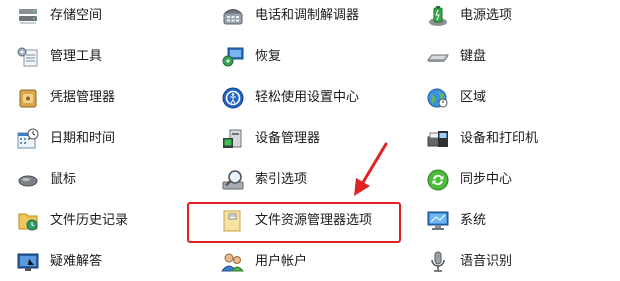 The height and width of the screenshot is (281, 620). Describe the element at coordinates (28, 180) in the screenshot. I see `mouse-icon` at that location.